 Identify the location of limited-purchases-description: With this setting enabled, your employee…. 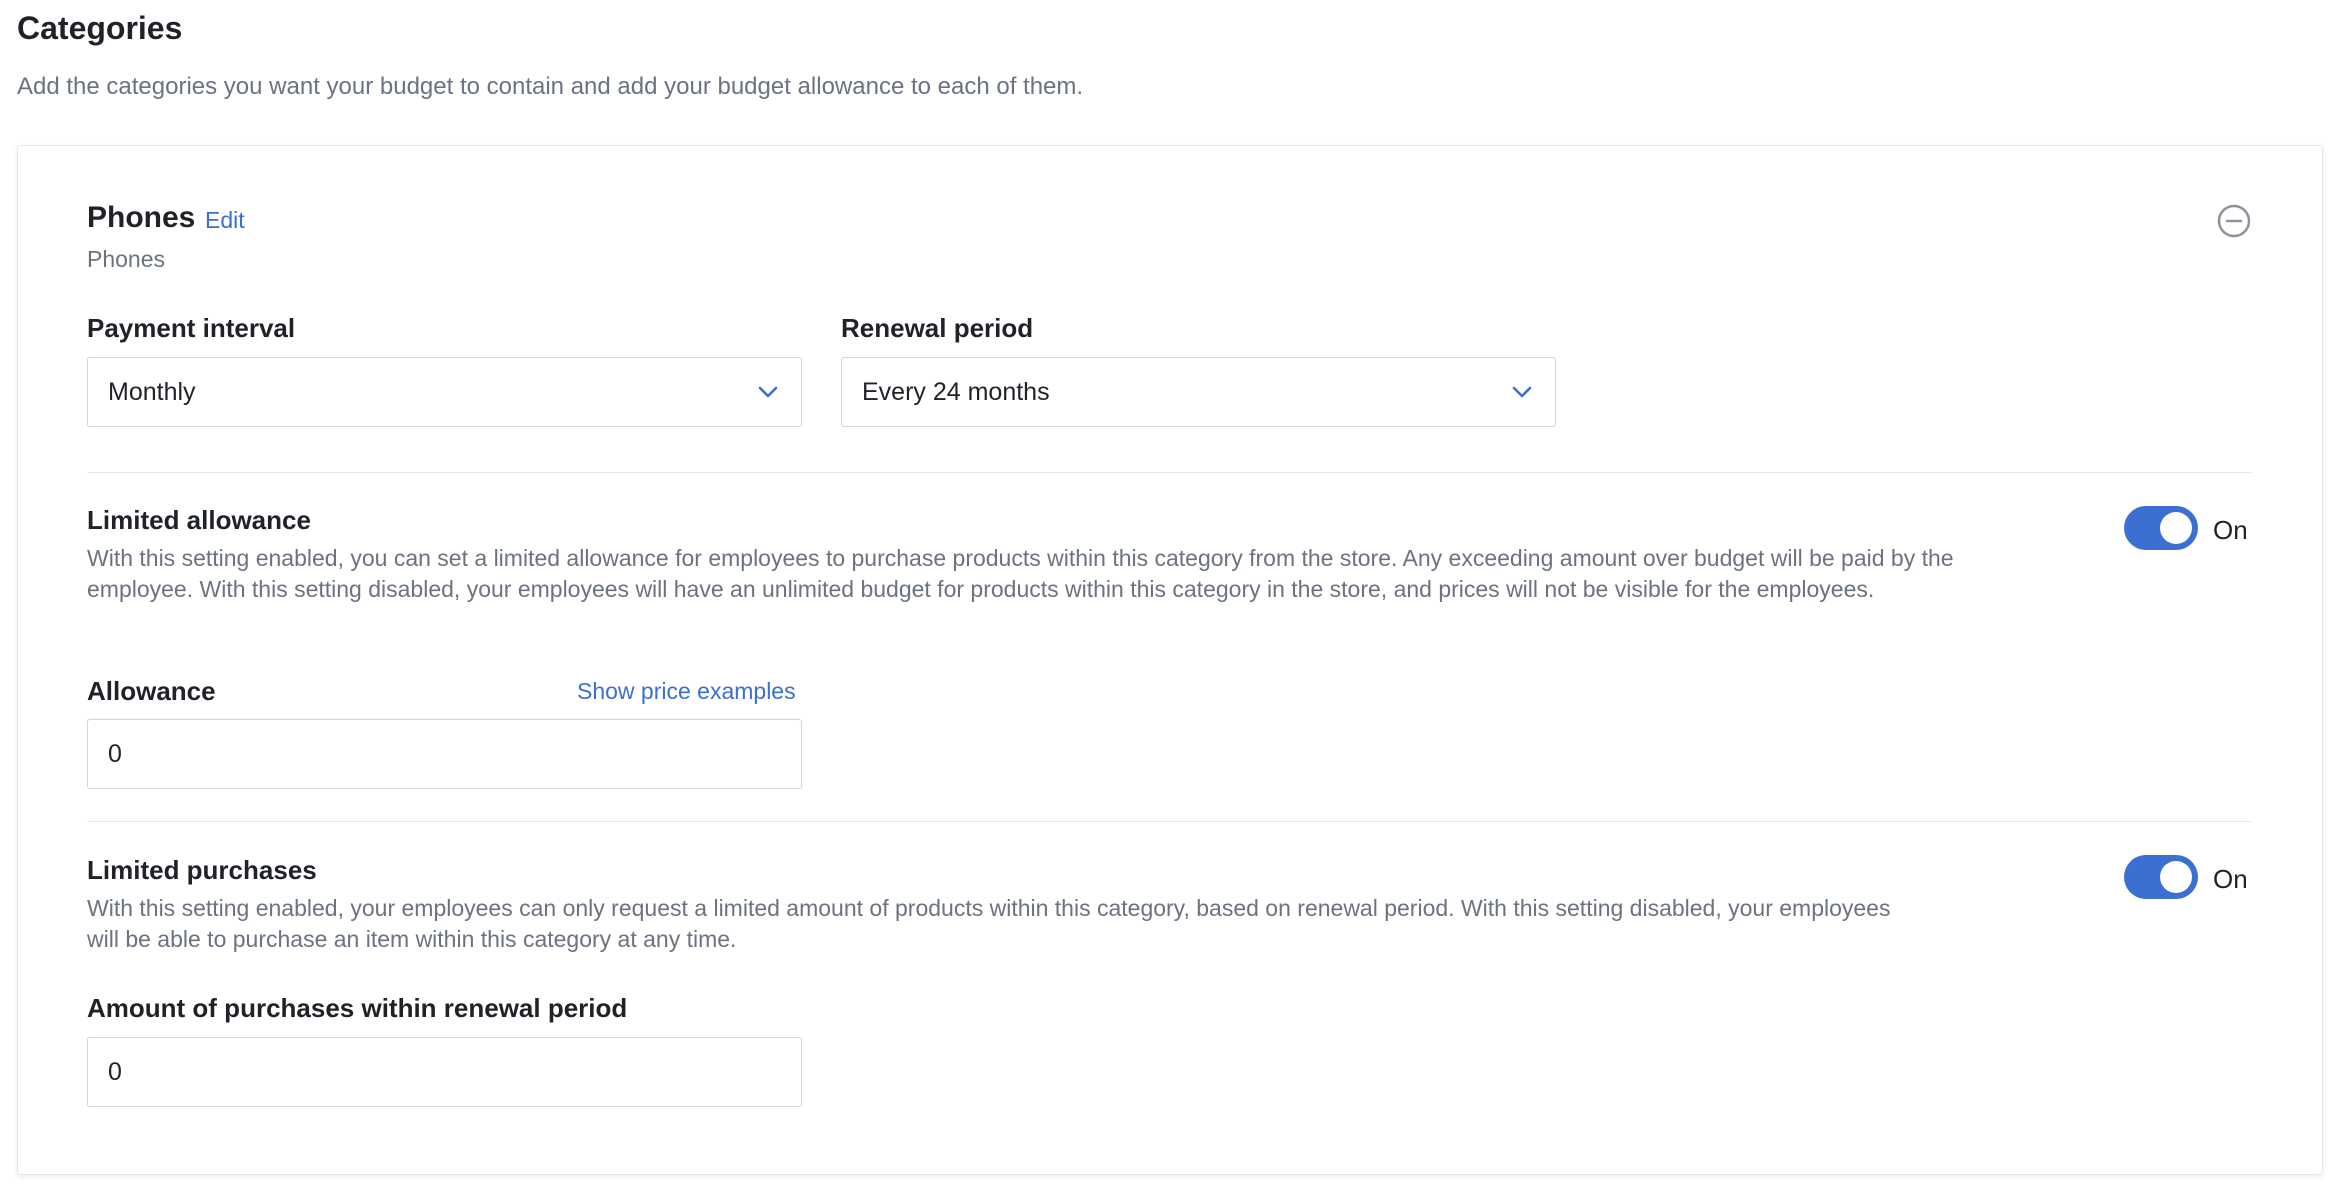
(989, 923).